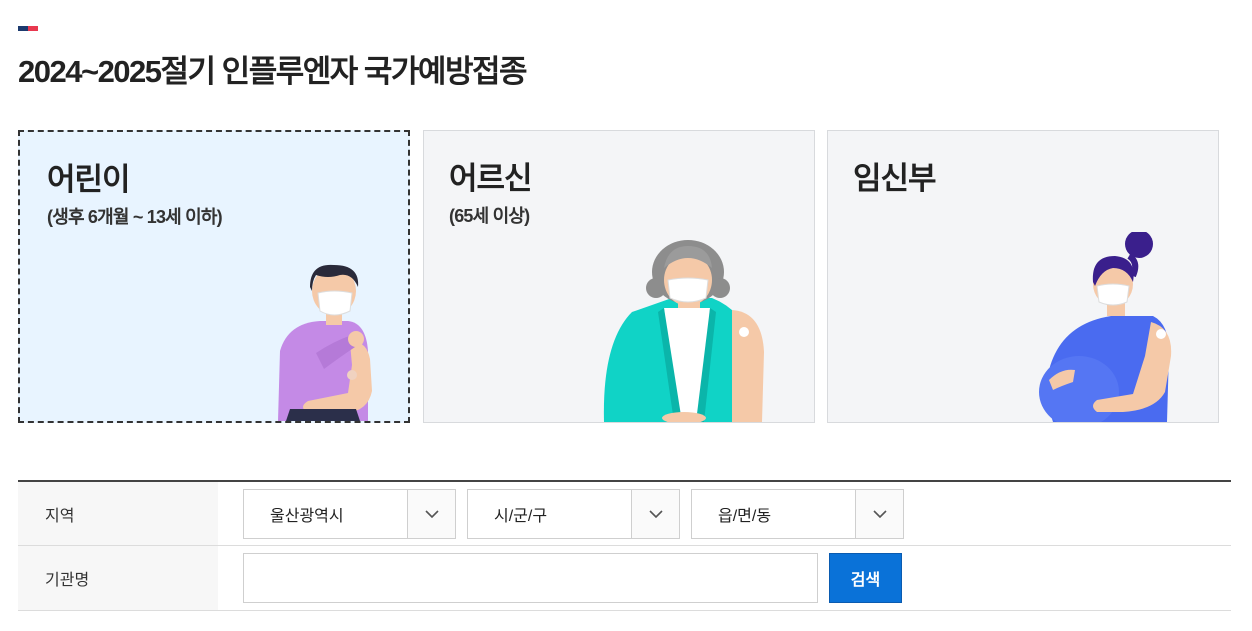 The image size is (1252, 631). What do you see at coordinates (135, 217) in the screenshot?
I see `card-children-subtitle: (생후 6개월 ~ 13세 이하)` at bounding box center [135, 217].